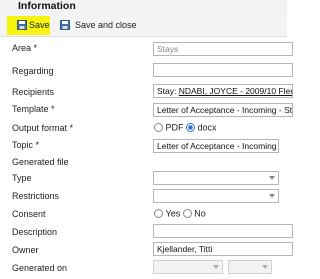 The height and width of the screenshot is (279, 320). Describe the element at coordinates (223, 49) in the screenshot. I see `area-field: Stays` at that location.